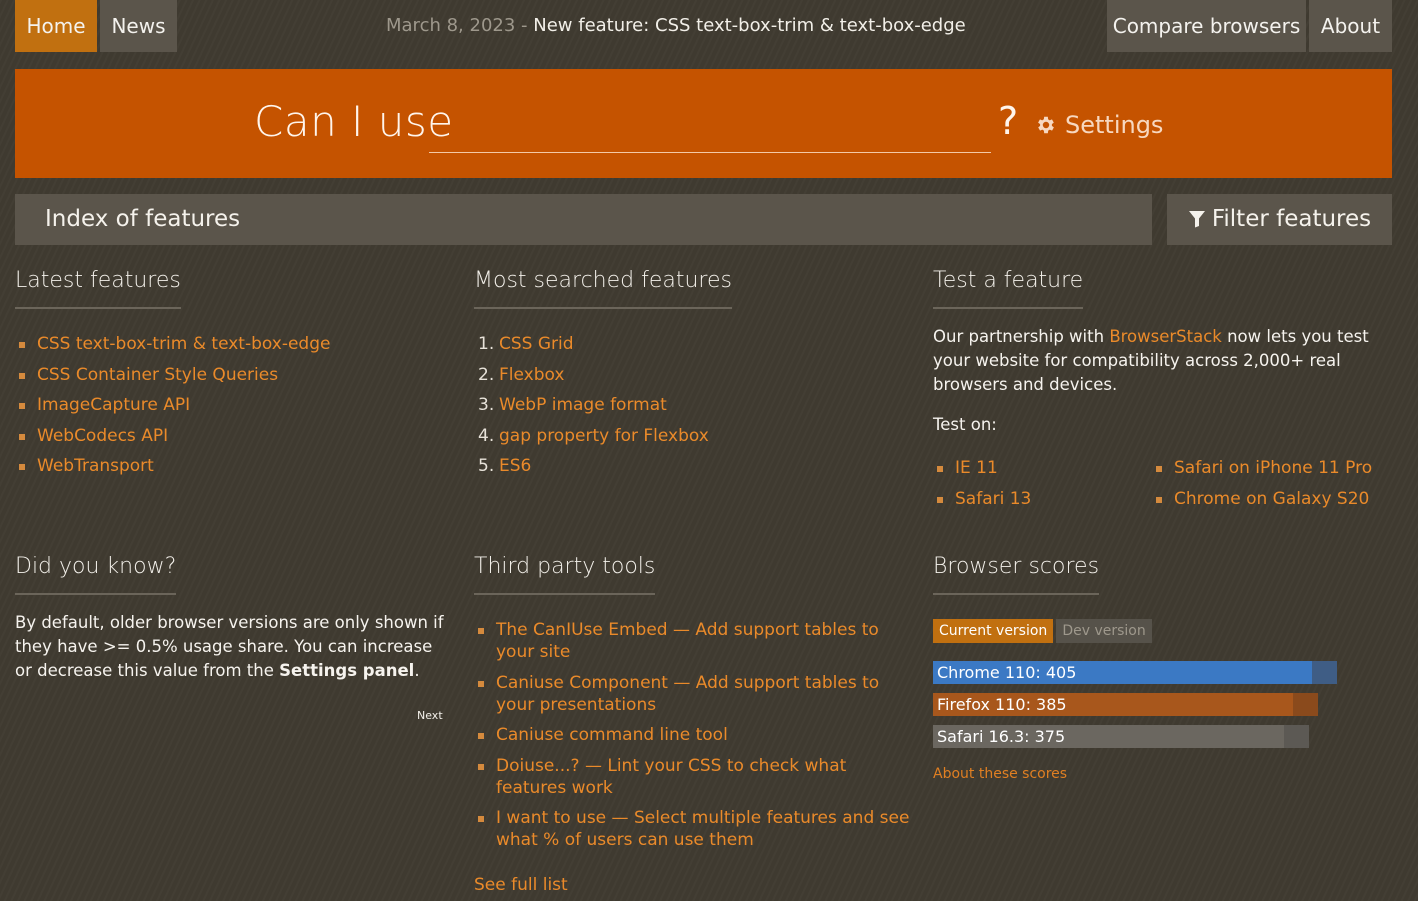 The height and width of the screenshot is (901, 1418). What do you see at coordinates (1001, 736) in the screenshot?
I see `score-bar-label: Safari 16.3: 375` at bounding box center [1001, 736].